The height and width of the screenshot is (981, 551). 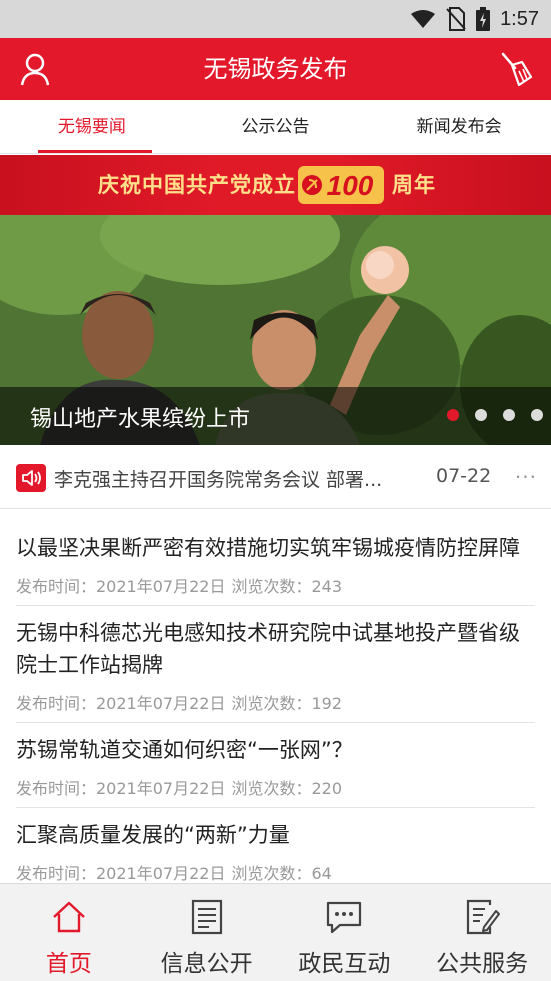 I want to click on news-title: 苏锡常轨道交通如何织密“一张网”？, so click(x=184, y=750).